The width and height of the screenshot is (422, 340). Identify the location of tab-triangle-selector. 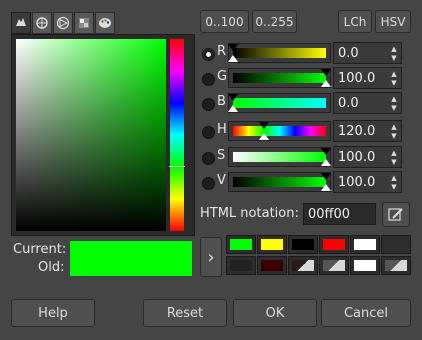
(63, 23).